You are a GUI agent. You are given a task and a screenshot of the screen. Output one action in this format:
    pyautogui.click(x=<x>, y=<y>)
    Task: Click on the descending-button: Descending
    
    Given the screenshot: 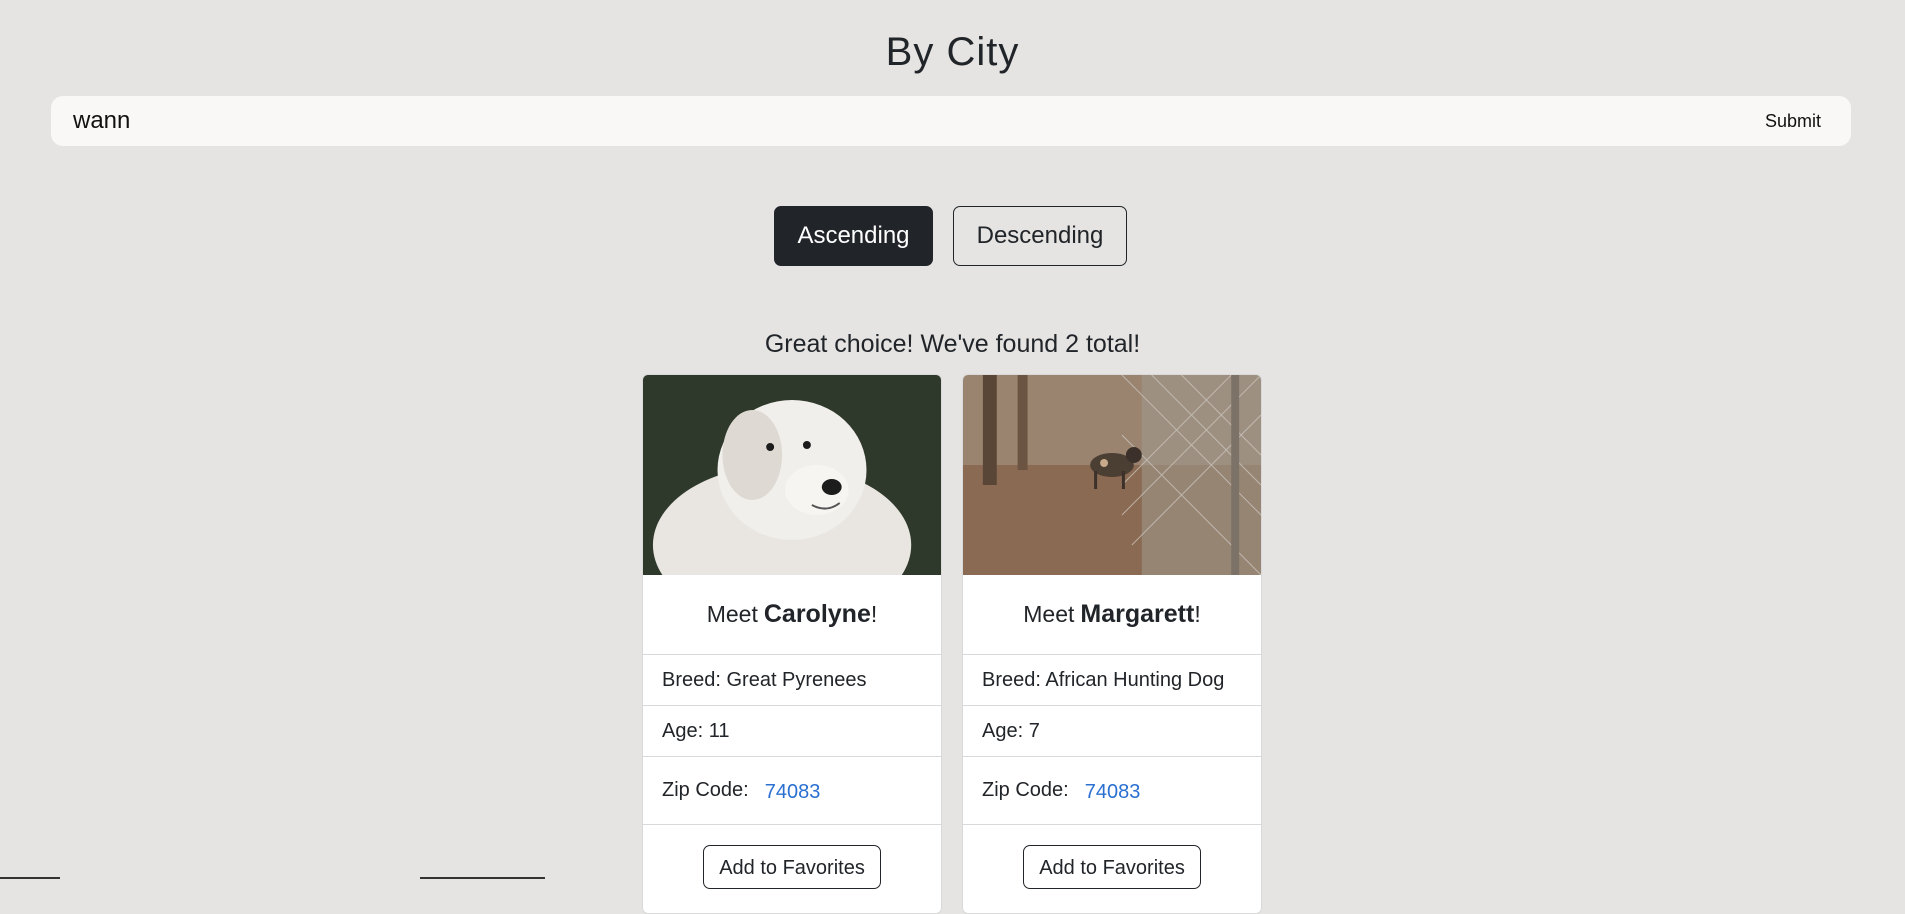 What is the action you would take?
    pyautogui.click(x=1040, y=236)
    